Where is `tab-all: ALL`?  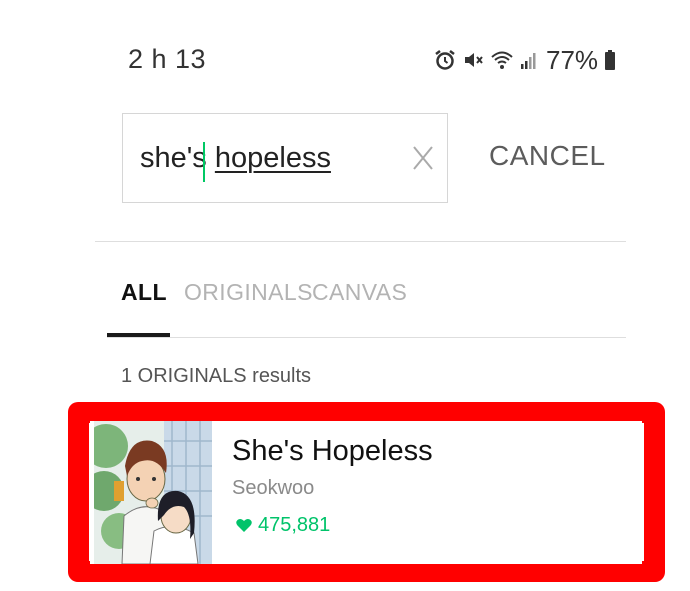 tab-all: ALL is located at coordinates (144, 292).